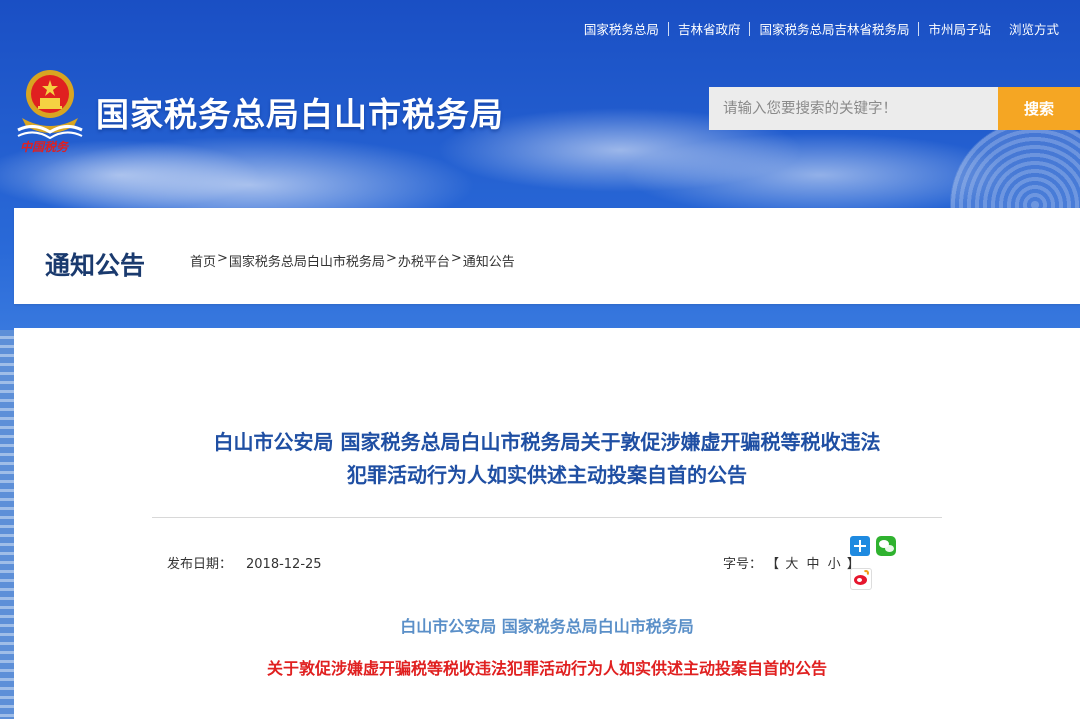 The height and width of the screenshot is (719, 1080). I want to click on top-link-jilin-gov: 吉林省政府, so click(709, 28).